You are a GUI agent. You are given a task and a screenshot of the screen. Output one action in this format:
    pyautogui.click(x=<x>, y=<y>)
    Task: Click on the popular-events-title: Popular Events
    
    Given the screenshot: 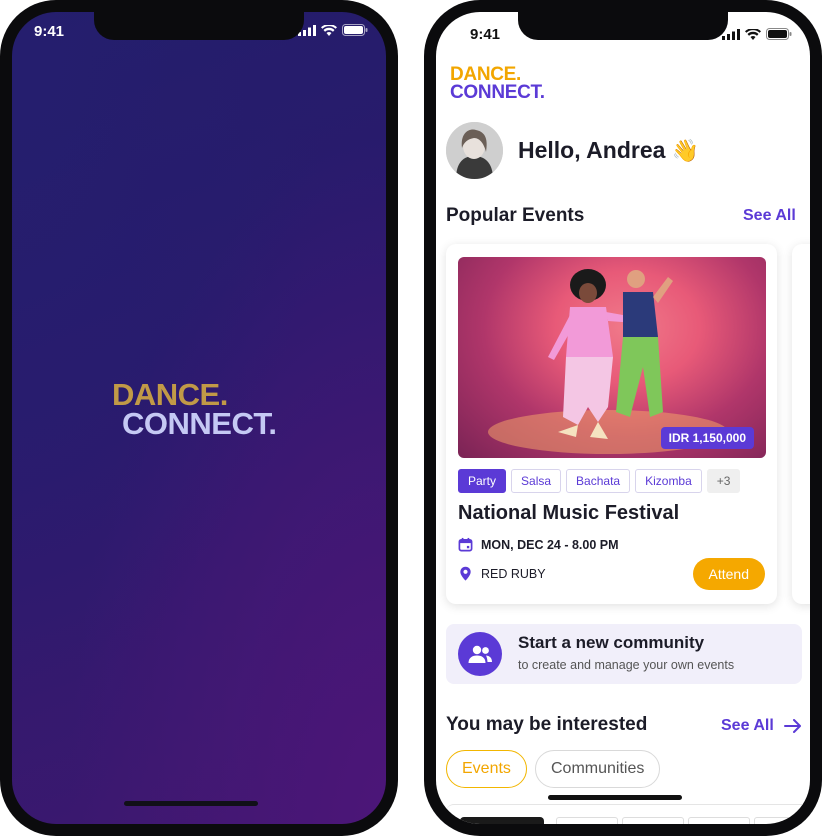 What is the action you would take?
    pyautogui.click(x=515, y=215)
    